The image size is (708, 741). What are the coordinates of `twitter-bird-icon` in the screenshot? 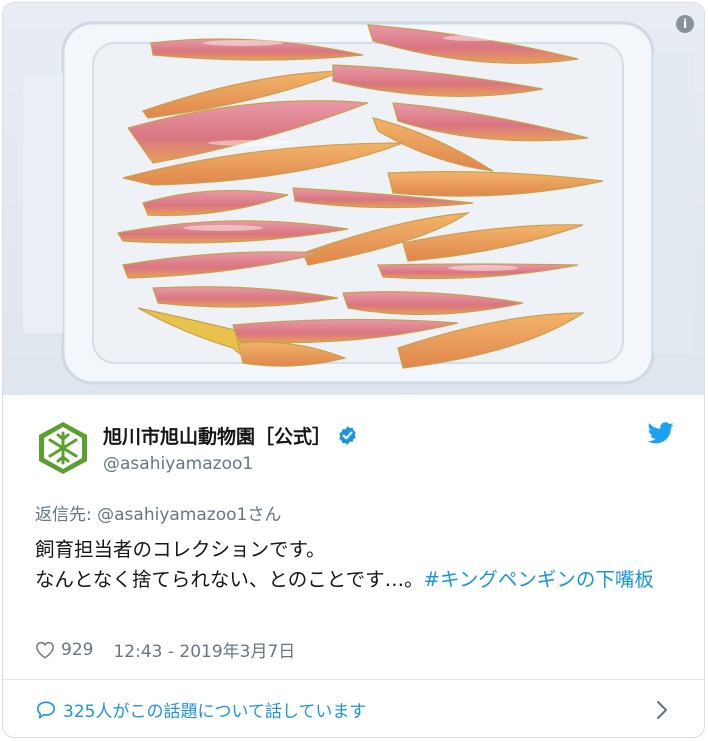 It's located at (661, 433).